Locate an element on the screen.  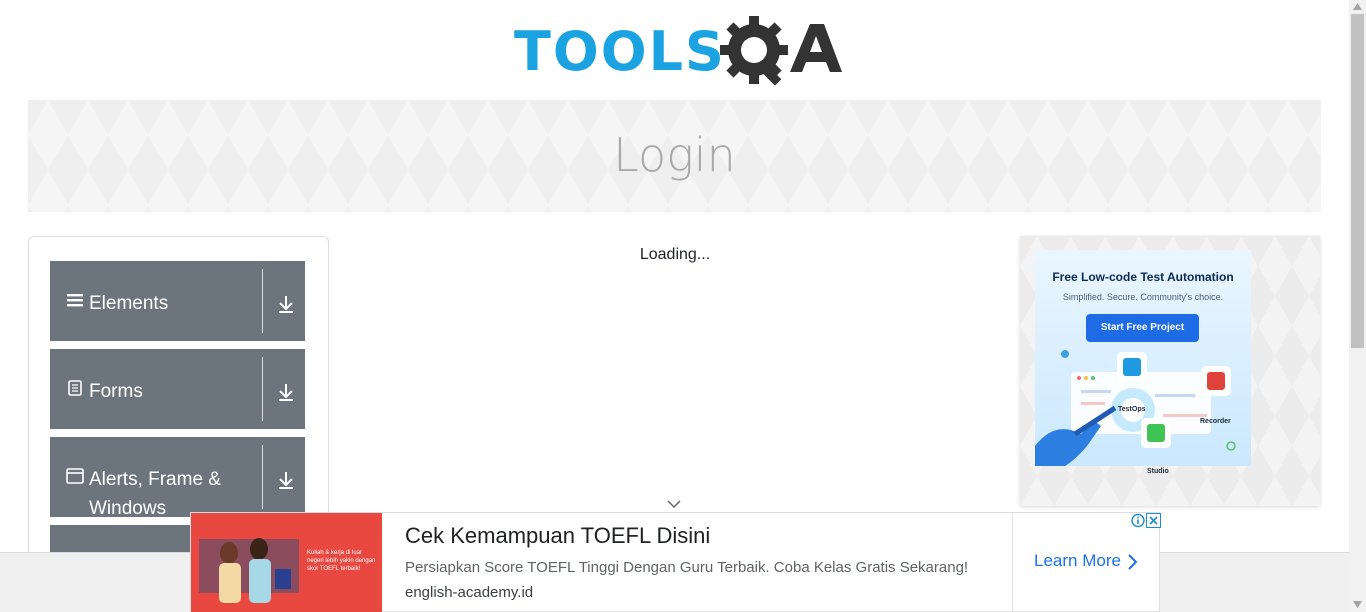
logo-qa-gear-icon is located at coordinates (781, 51).